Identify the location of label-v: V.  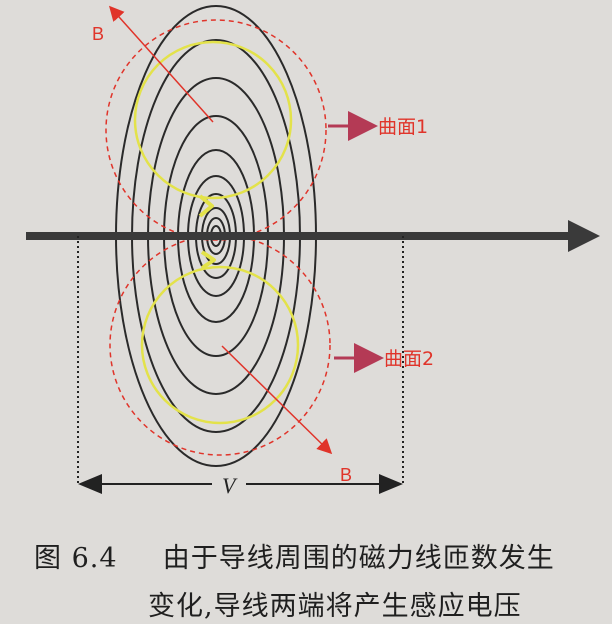
(230, 485).